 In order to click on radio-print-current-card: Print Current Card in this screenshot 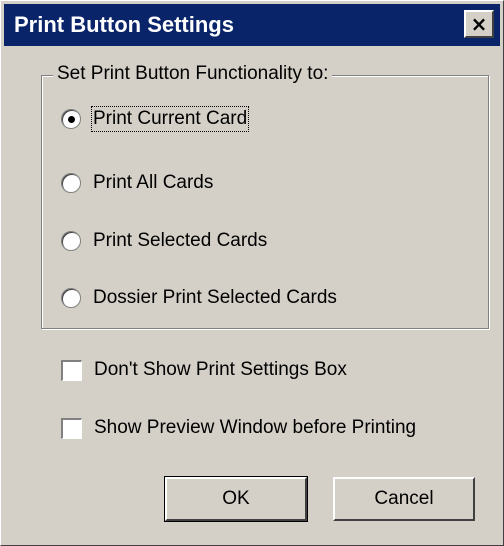, I will do `click(155, 119)`.